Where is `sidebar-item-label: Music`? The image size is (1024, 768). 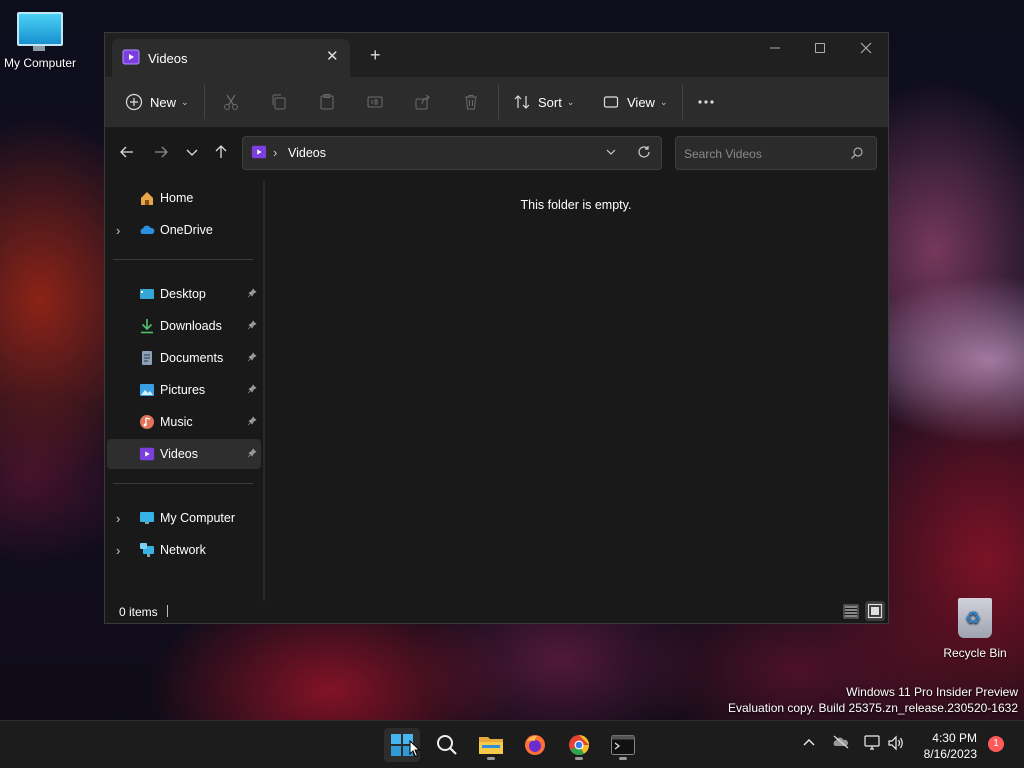 sidebar-item-label: Music is located at coordinates (176, 422).